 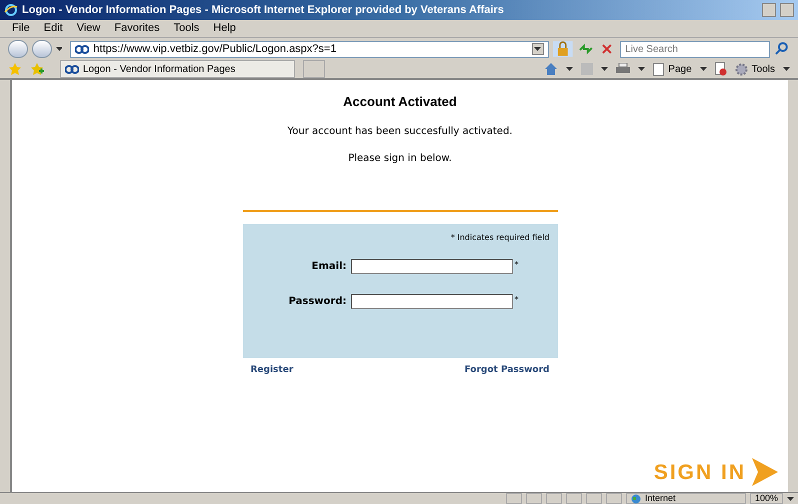 I want to click on star-icon, so click(x=15, y=69).